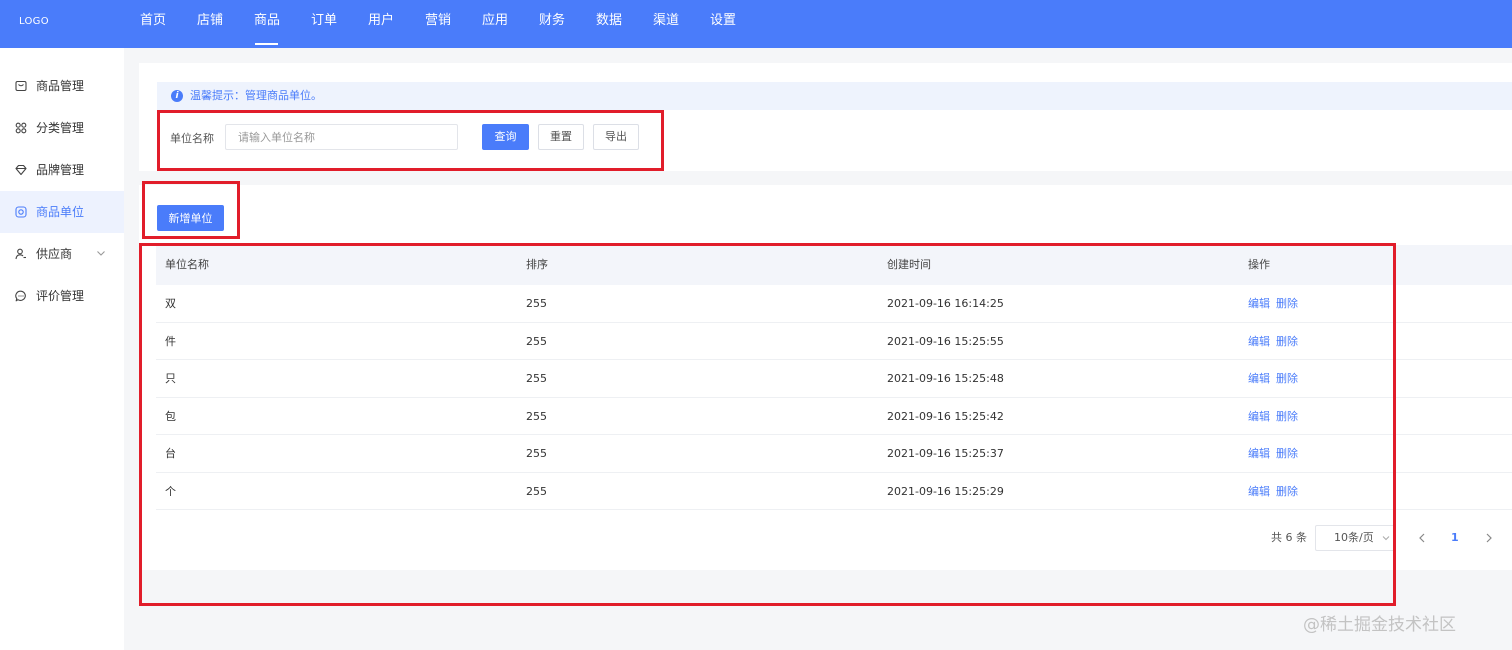 Image resolution: width=1512 pixels, height=650 pixels. Describe the element at coordinates (282, 24) in the screenshot. I see `nav-item-goods: 商品` at that location.